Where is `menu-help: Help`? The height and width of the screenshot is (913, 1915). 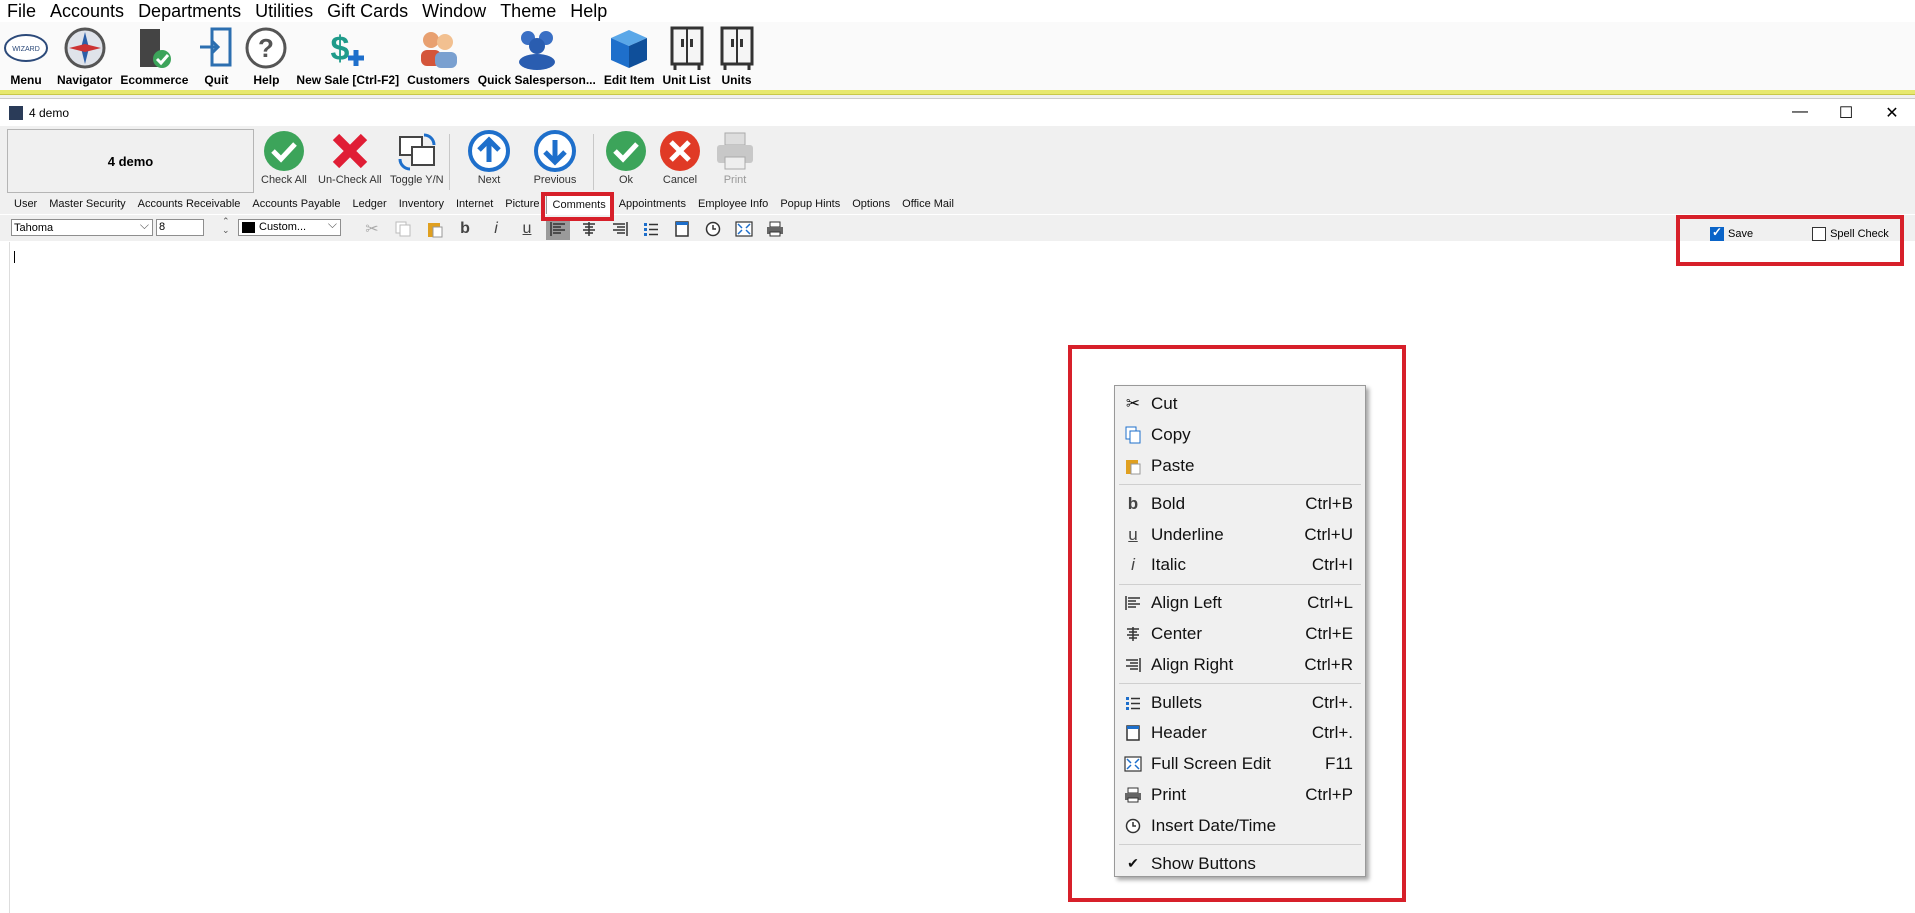 menu-help: Help is located at coordinates (588, 11).